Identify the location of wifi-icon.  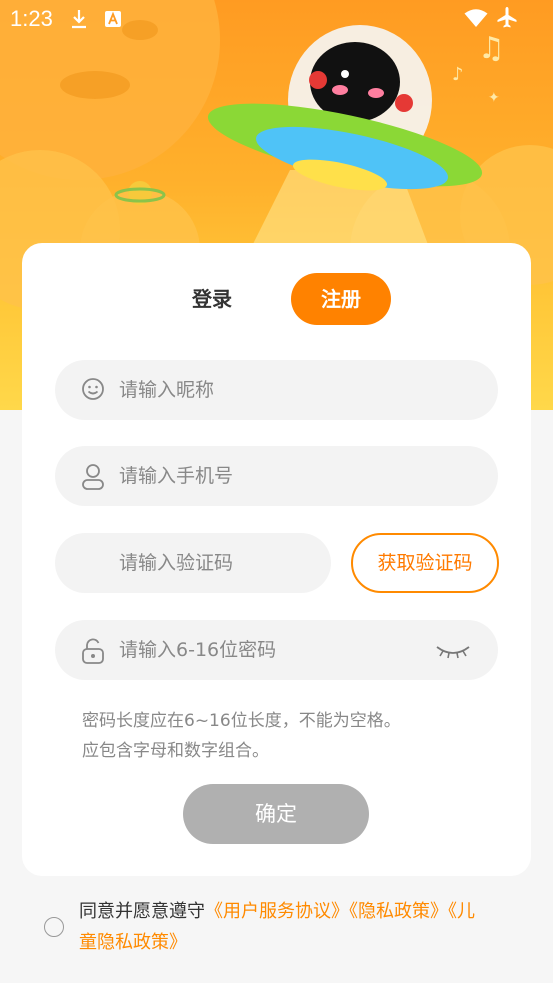
(476, 20).